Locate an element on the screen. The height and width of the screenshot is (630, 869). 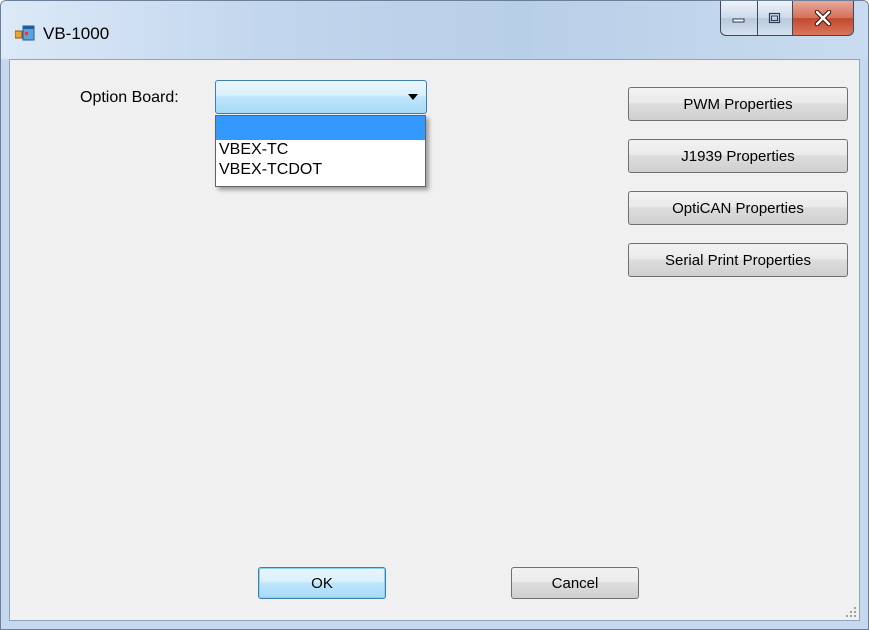
pwm-properties-button: PWM Properties is located at coordinates (738, 104).